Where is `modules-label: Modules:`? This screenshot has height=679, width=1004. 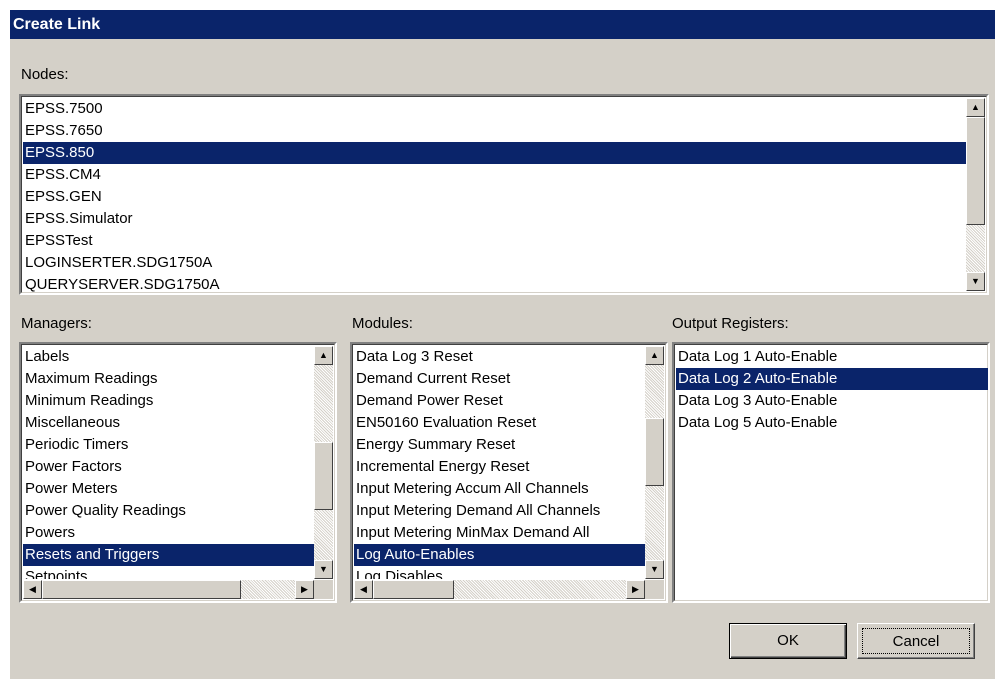 modules-label: Modules: is located at coordinates (382, 323).